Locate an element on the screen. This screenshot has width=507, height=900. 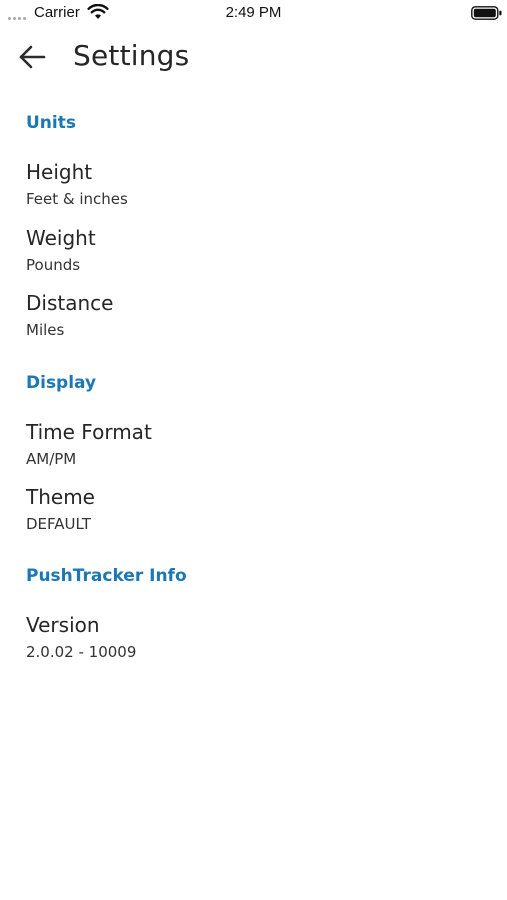
clock: 2:49 PM is located at coordinates (253, 12).